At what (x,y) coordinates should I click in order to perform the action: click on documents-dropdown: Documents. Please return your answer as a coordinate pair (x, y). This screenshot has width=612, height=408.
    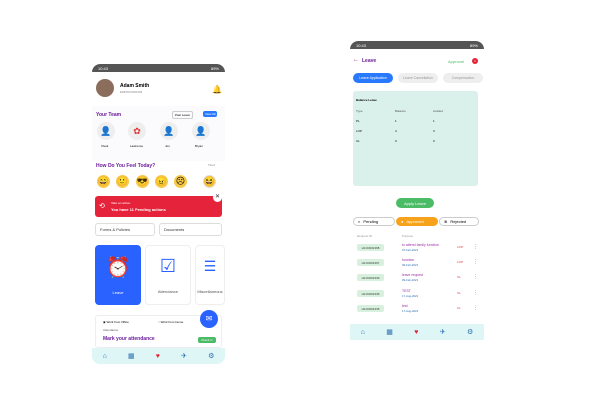
    Looking at the image, I should click on (190, 229).